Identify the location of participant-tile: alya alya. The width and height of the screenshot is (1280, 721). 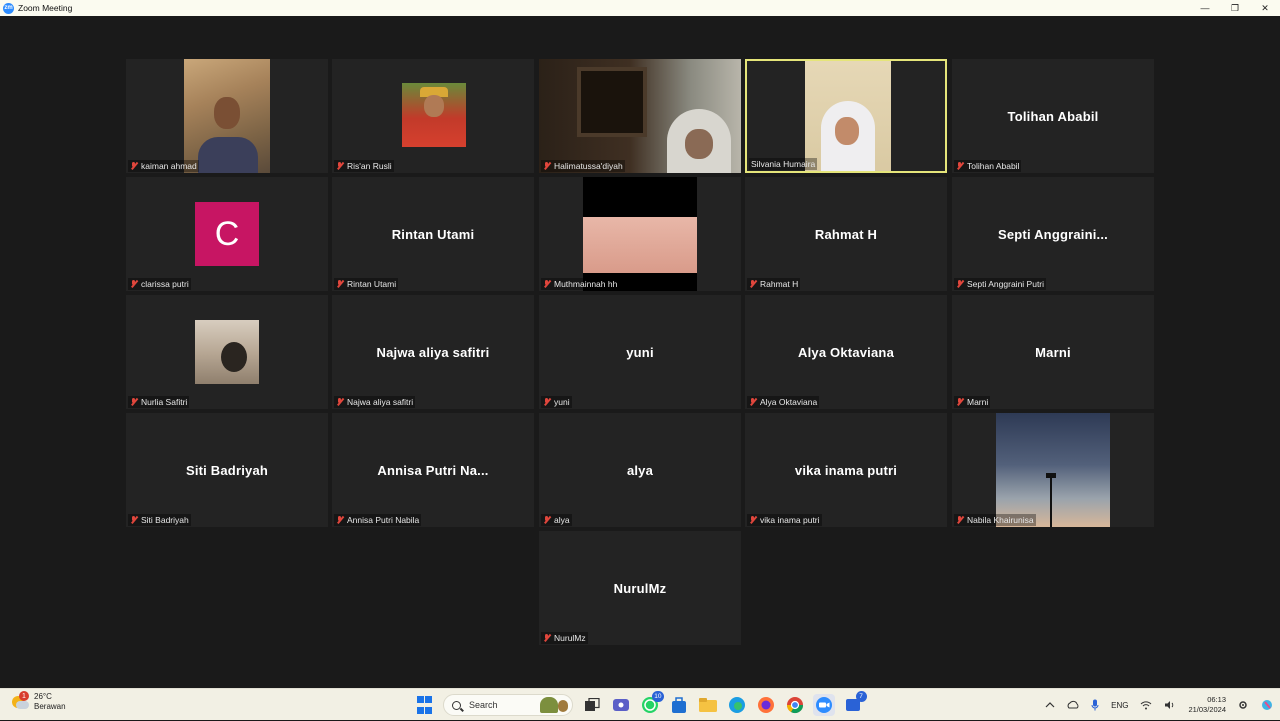
(640, 470).